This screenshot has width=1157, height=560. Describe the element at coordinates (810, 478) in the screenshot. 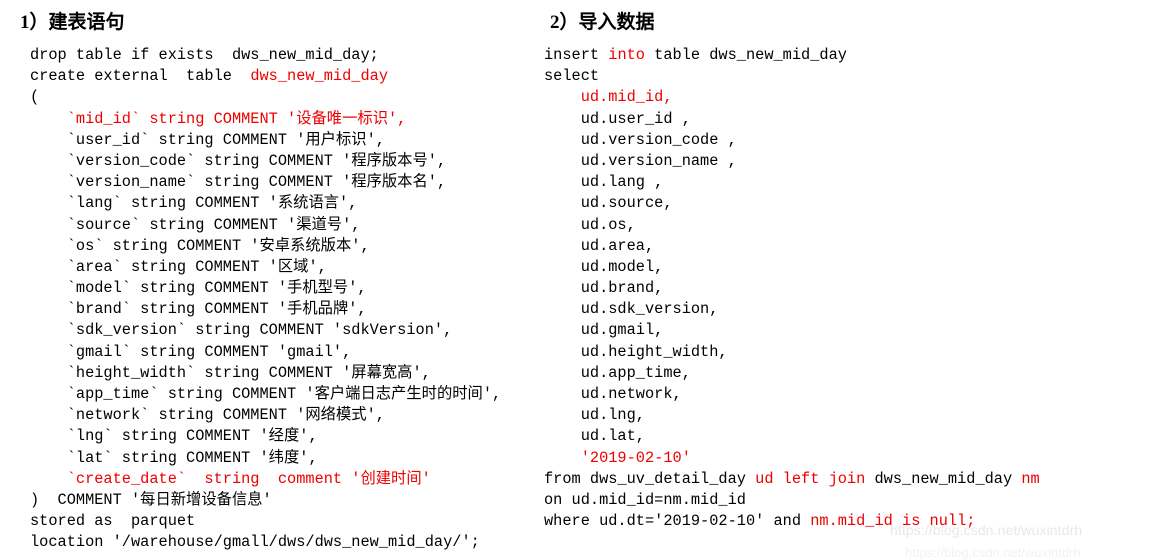

I see `code-token: ud left join` at that location.